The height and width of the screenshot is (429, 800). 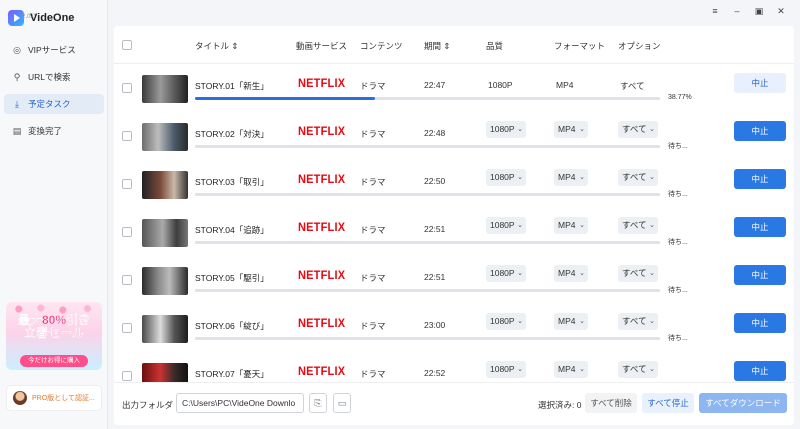 What do you see at coordinates (148, 405) in the screenshot?
I see `output-folder-label: 出力フォルダ` at bounding box center [148, 405].